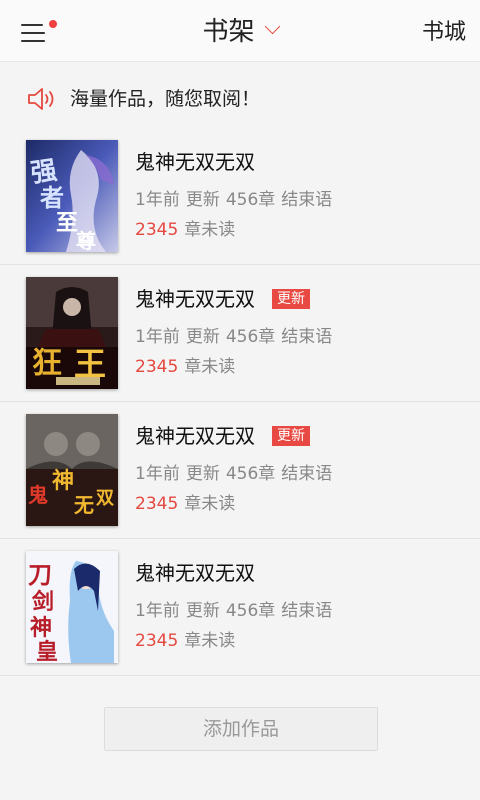  I want to click on chevron-down-icon, so click(272, 26).